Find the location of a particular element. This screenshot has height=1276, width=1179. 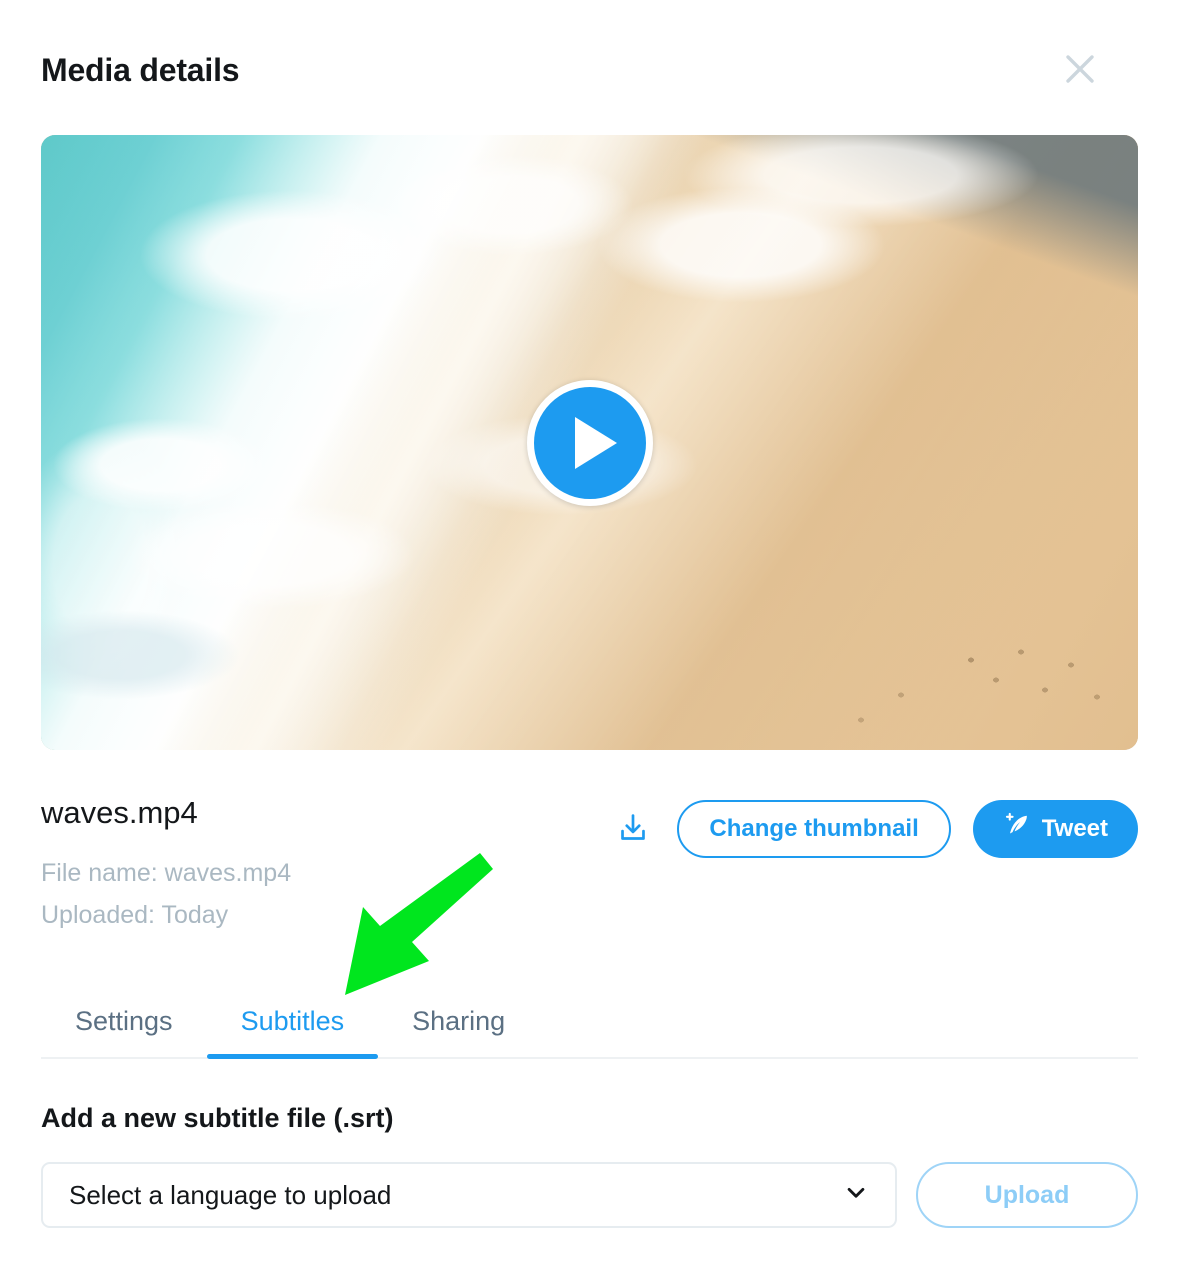

tab-settings: Settings is located at coordinates (124, 1025).